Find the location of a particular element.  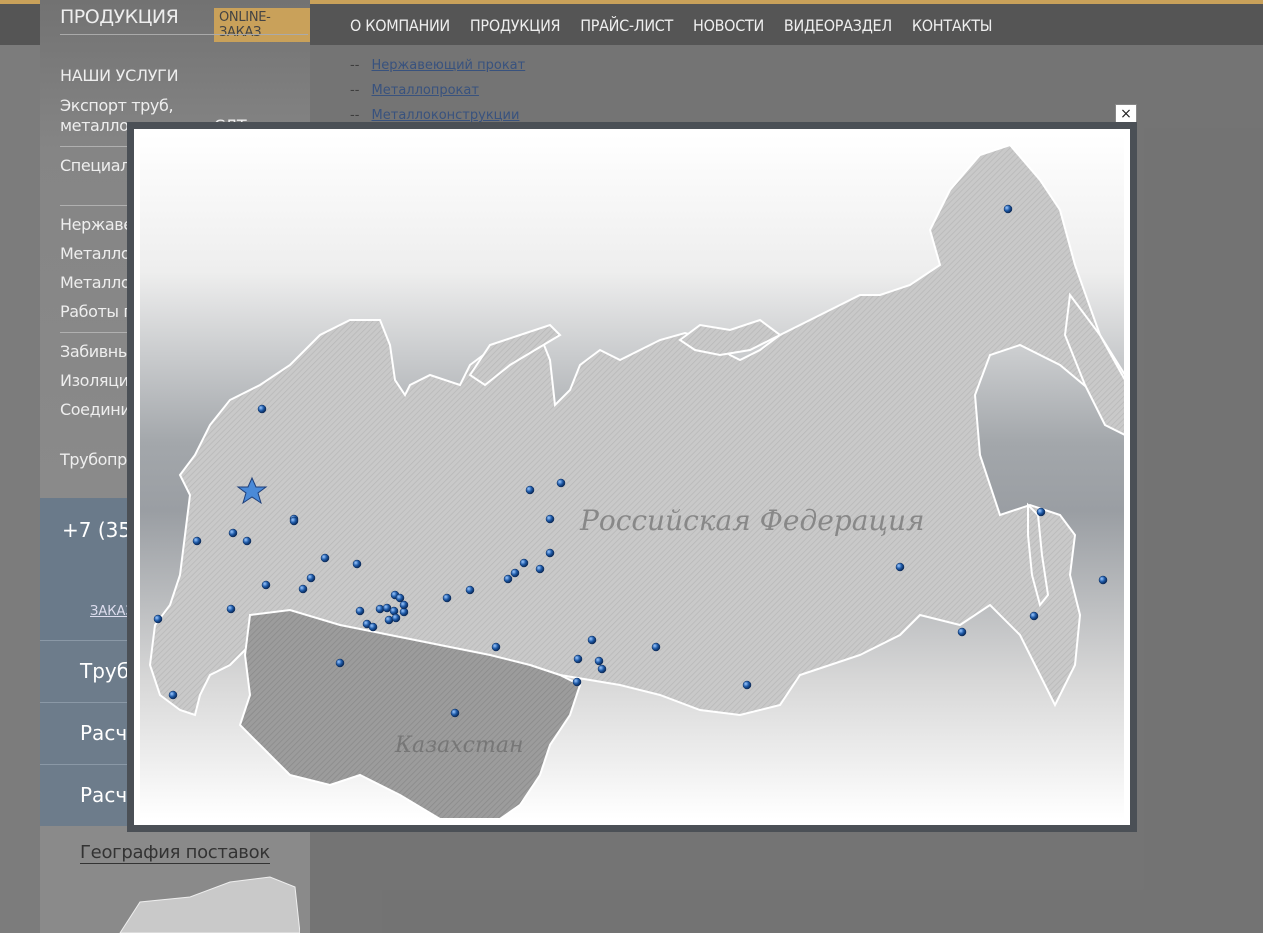

nav-item-company: О КОМПАНИИ is located at coordinates (400, 25).